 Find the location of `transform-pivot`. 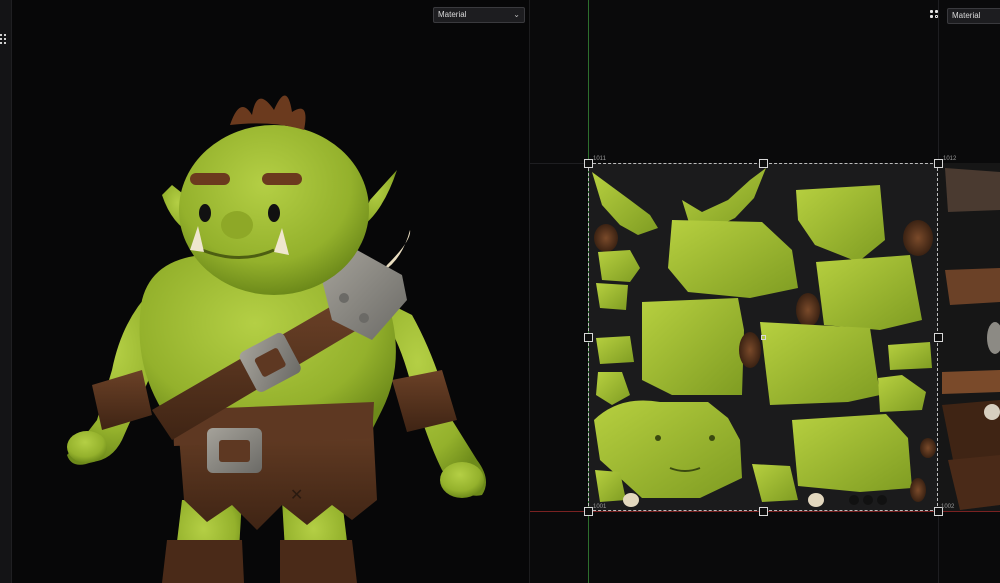

transform-pivot is located at coordinates (763, 337).